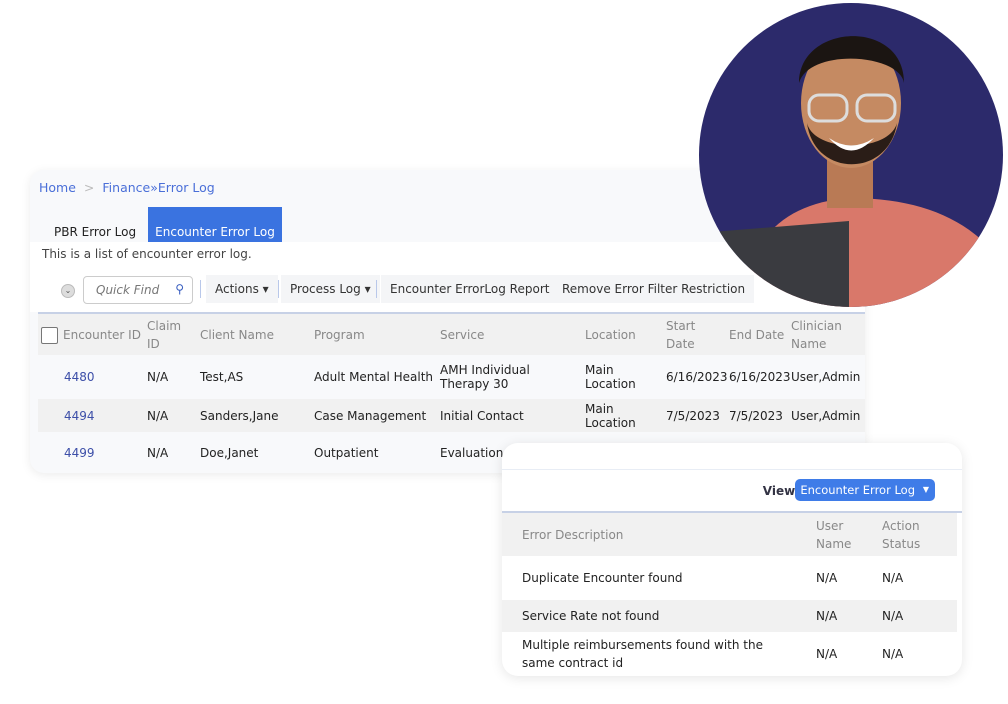 This screenshot has width=1008, height=704. What do you see at coordinates (591, 616) in the screenshot?
I see `cell: Service Rate not found` at bounding box center [591, 616].